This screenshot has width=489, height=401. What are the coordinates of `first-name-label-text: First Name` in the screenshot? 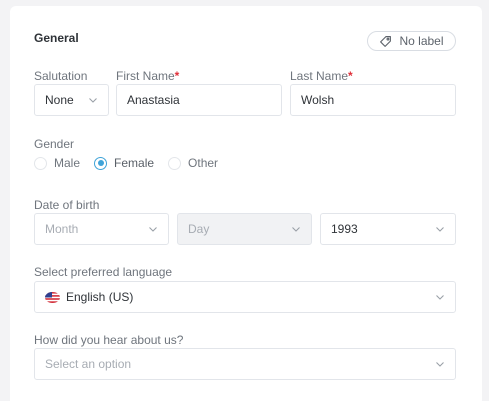 It's located at (145, 76).